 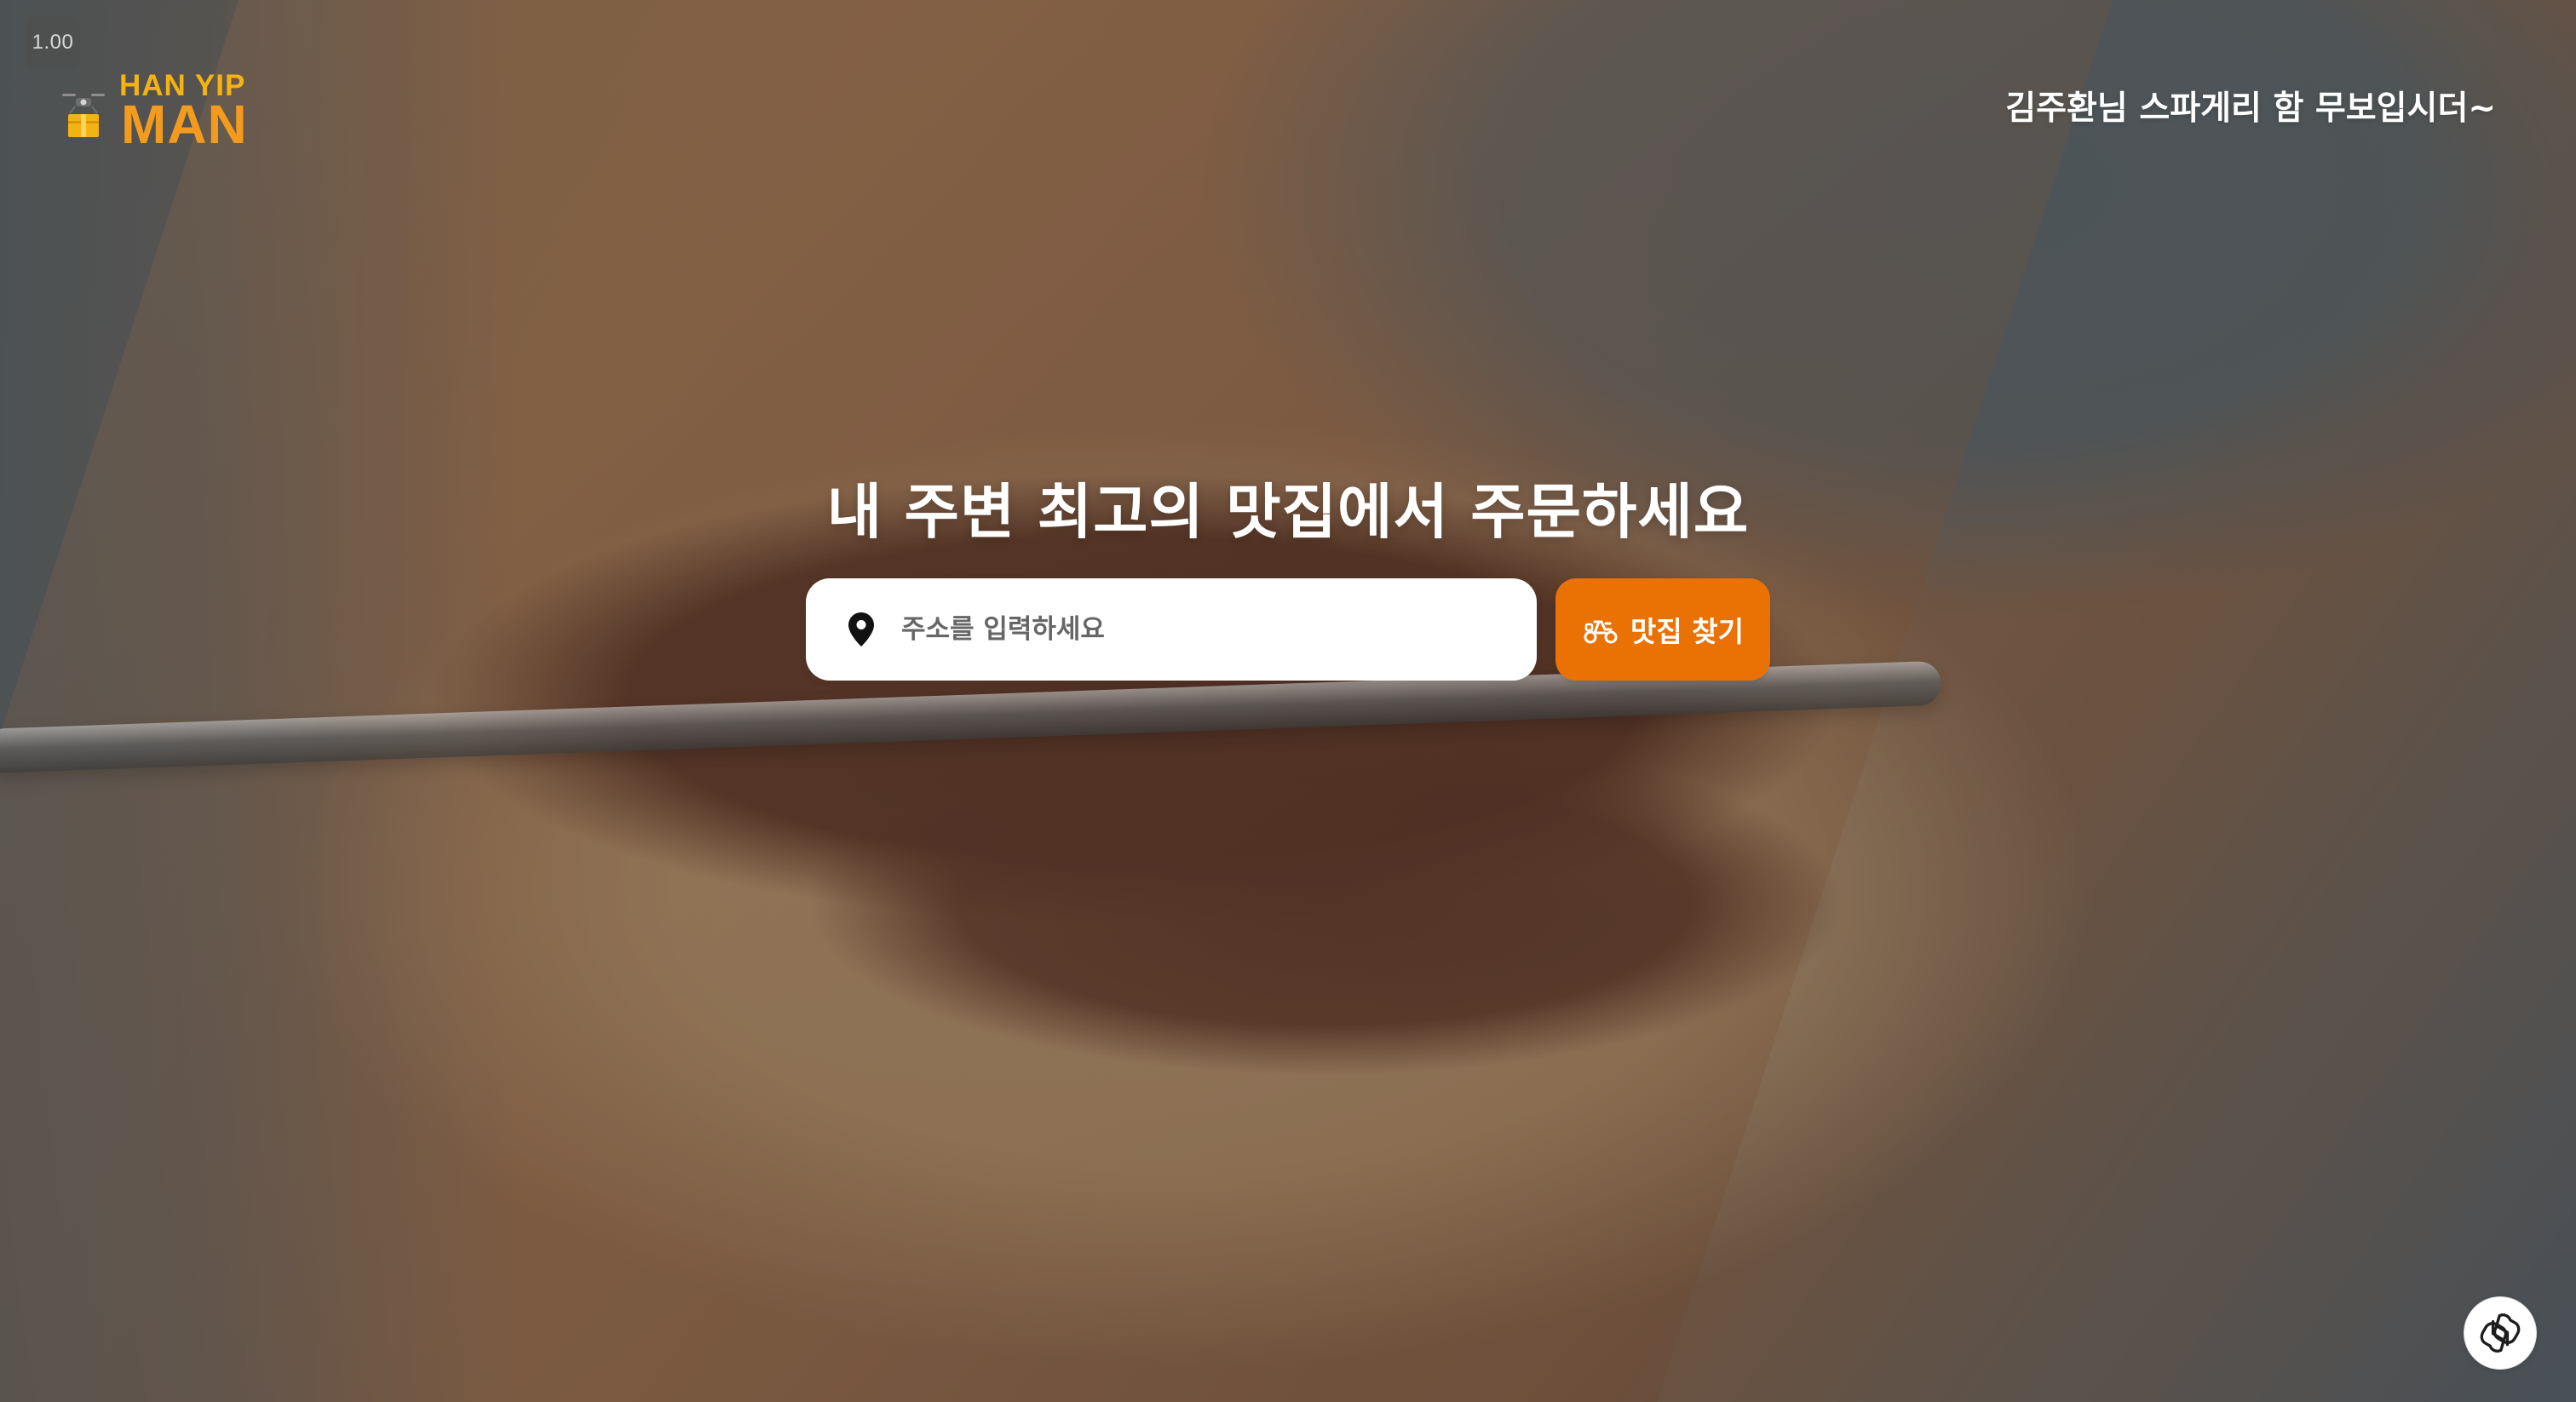 What do you see at coordinates (1288, 511) in the screenshot?
I see `hero-title: 내 주변 최고의 맛집에서 주문하세요` at bounding box center [1288, 511].